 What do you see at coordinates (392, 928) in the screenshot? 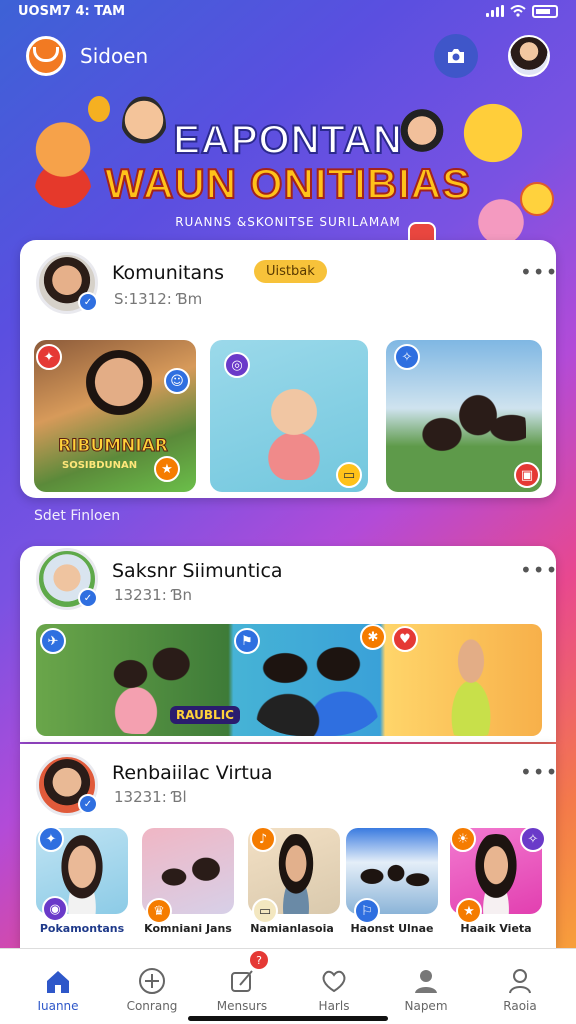
I see `event-label: Haonst Ulnae` at bounding box center [392, 928].